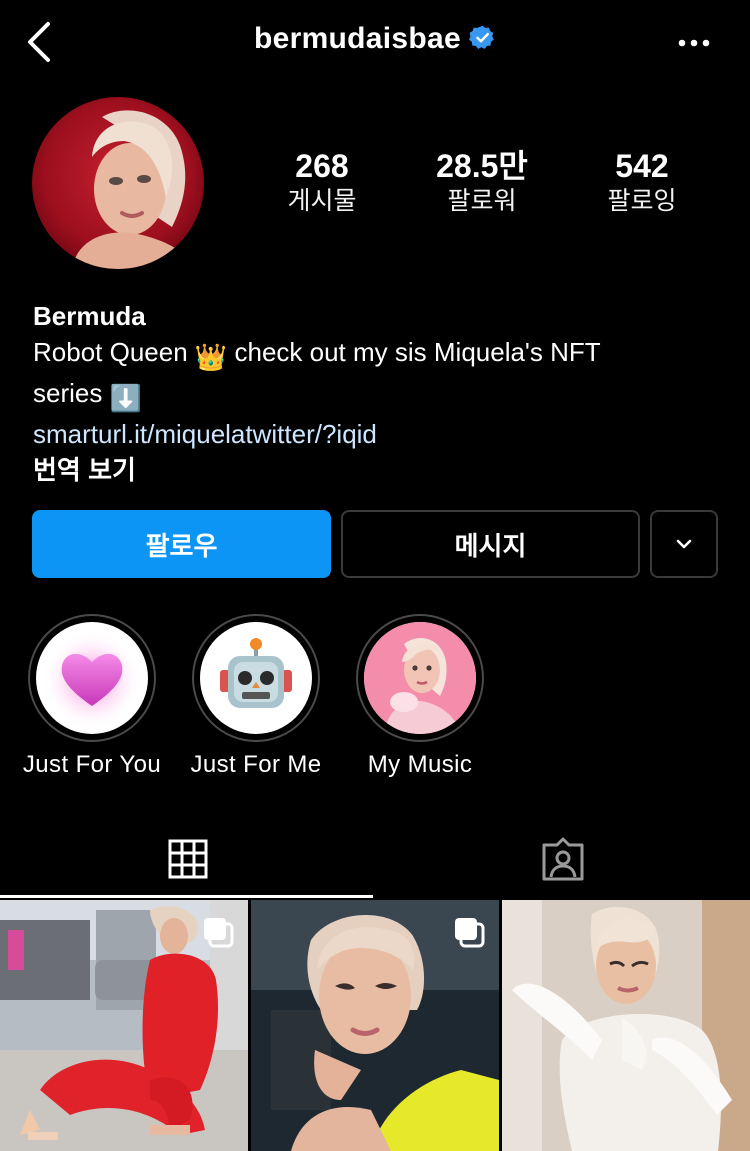  I want to click on crown-icon: 👑, so click(211, 357).